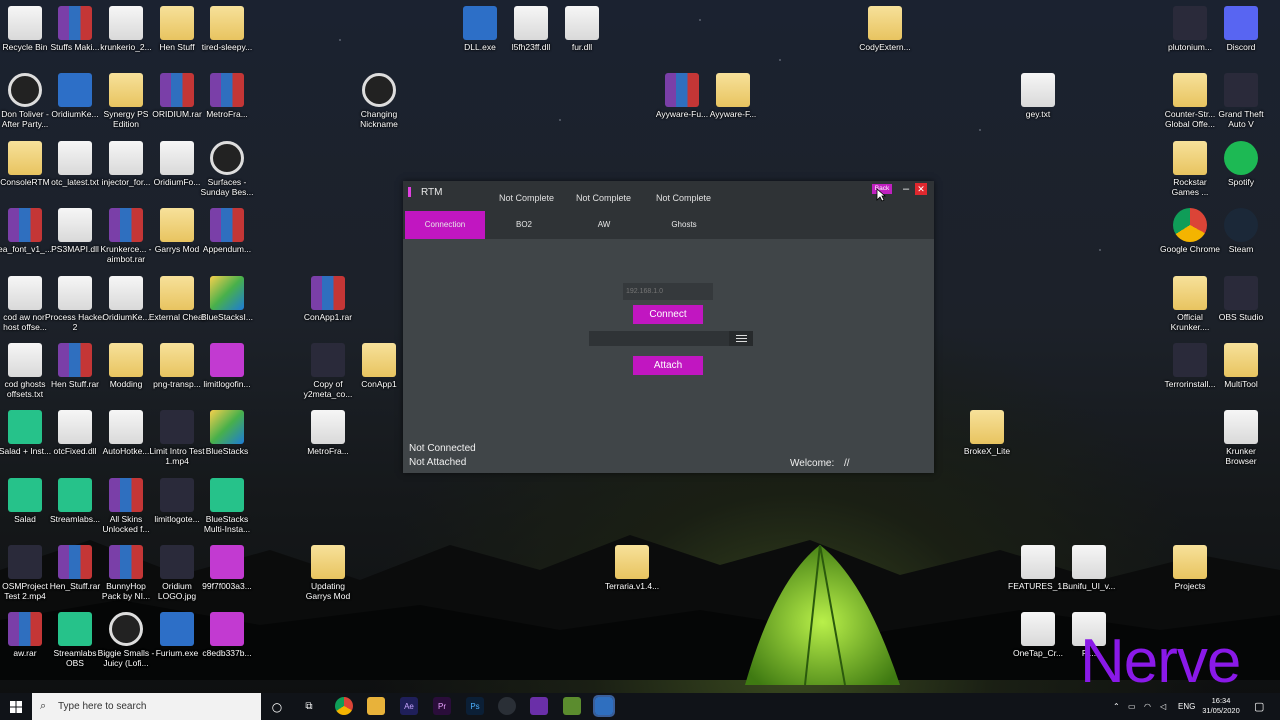  I want to click on rtm-tabs: Connection BO2 AW Ghosts, so click(668, 225).